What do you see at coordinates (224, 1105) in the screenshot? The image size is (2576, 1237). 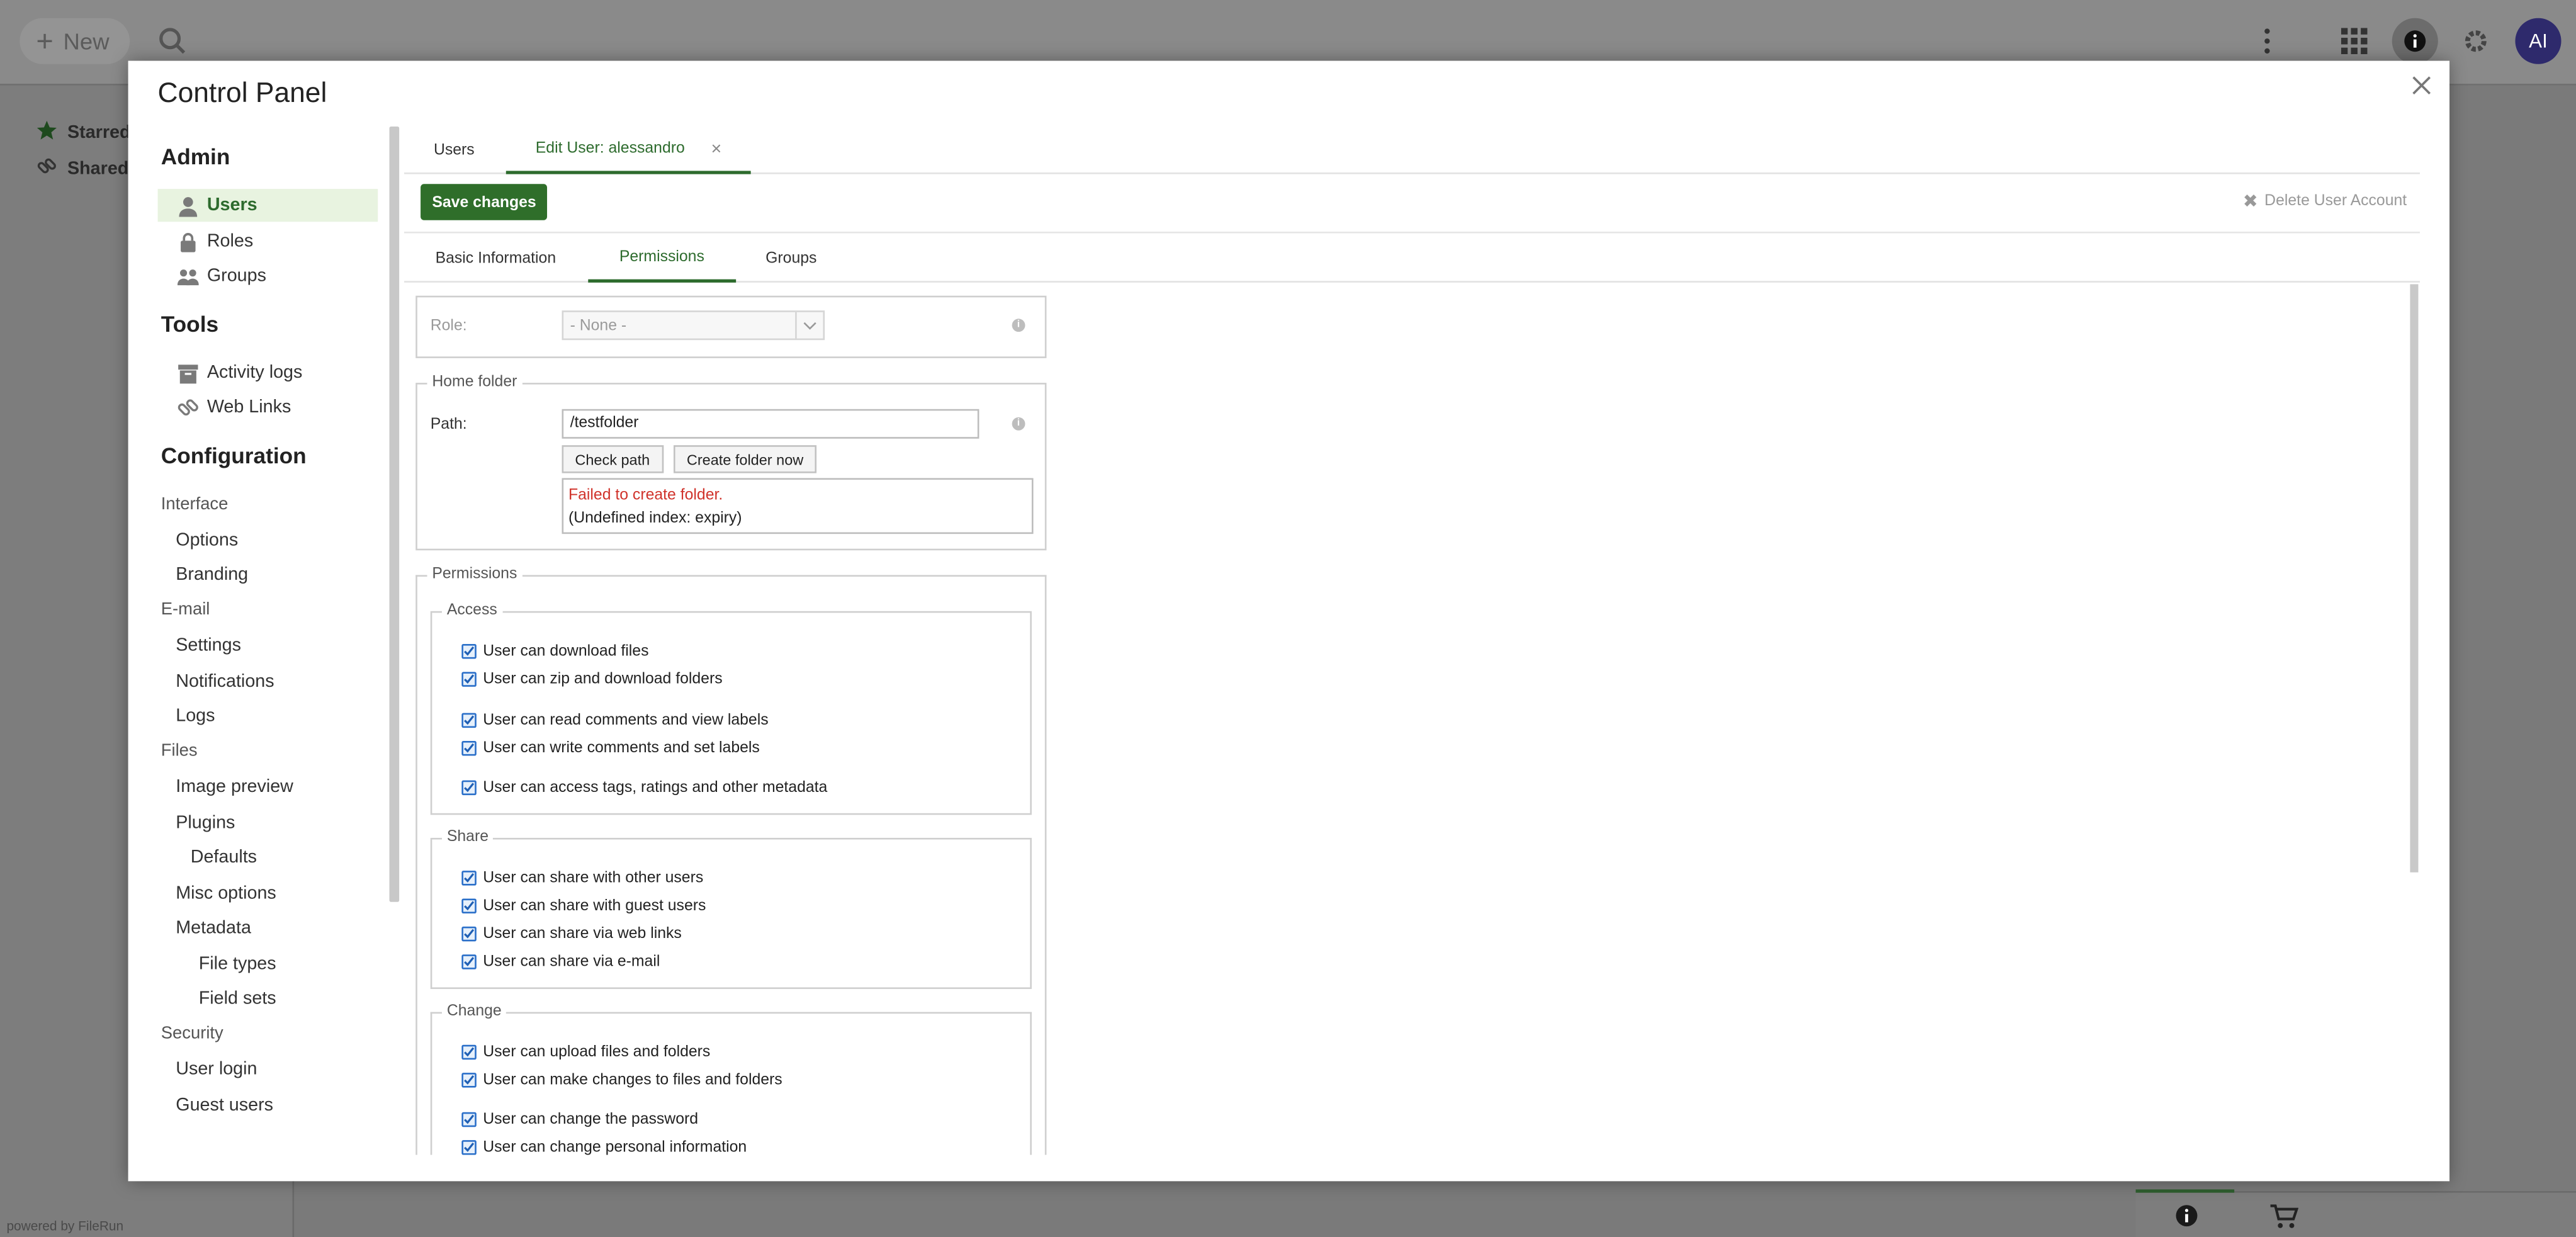 I see `nav-item-guest-users: Guest users` at bounding box center [224, 1105].